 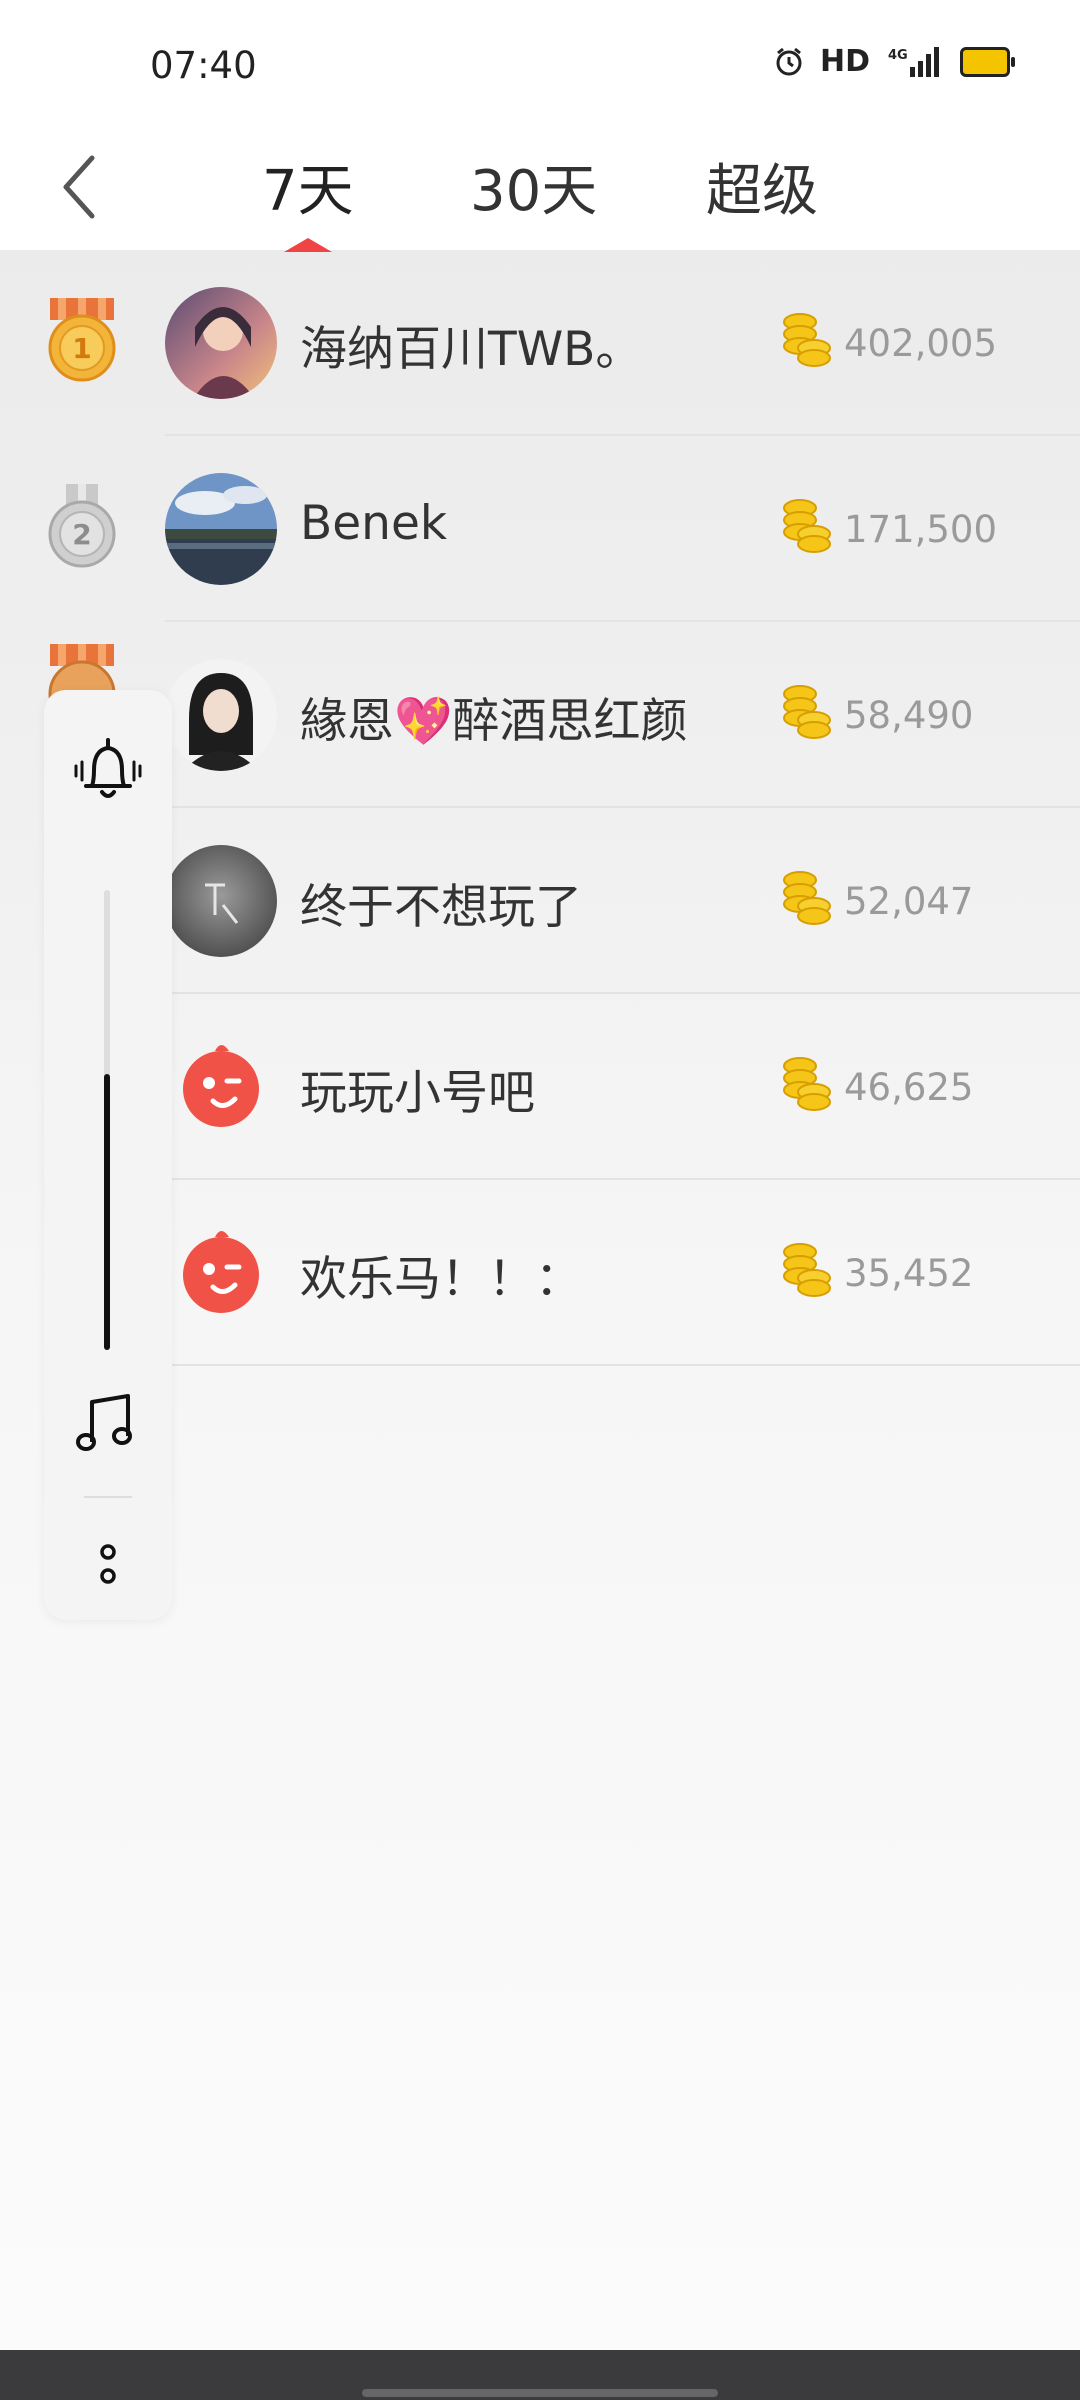 What do you see at coordinates (108, 770) in the screenshot?
I see `bell-icon` at bounding box center [108, 770].